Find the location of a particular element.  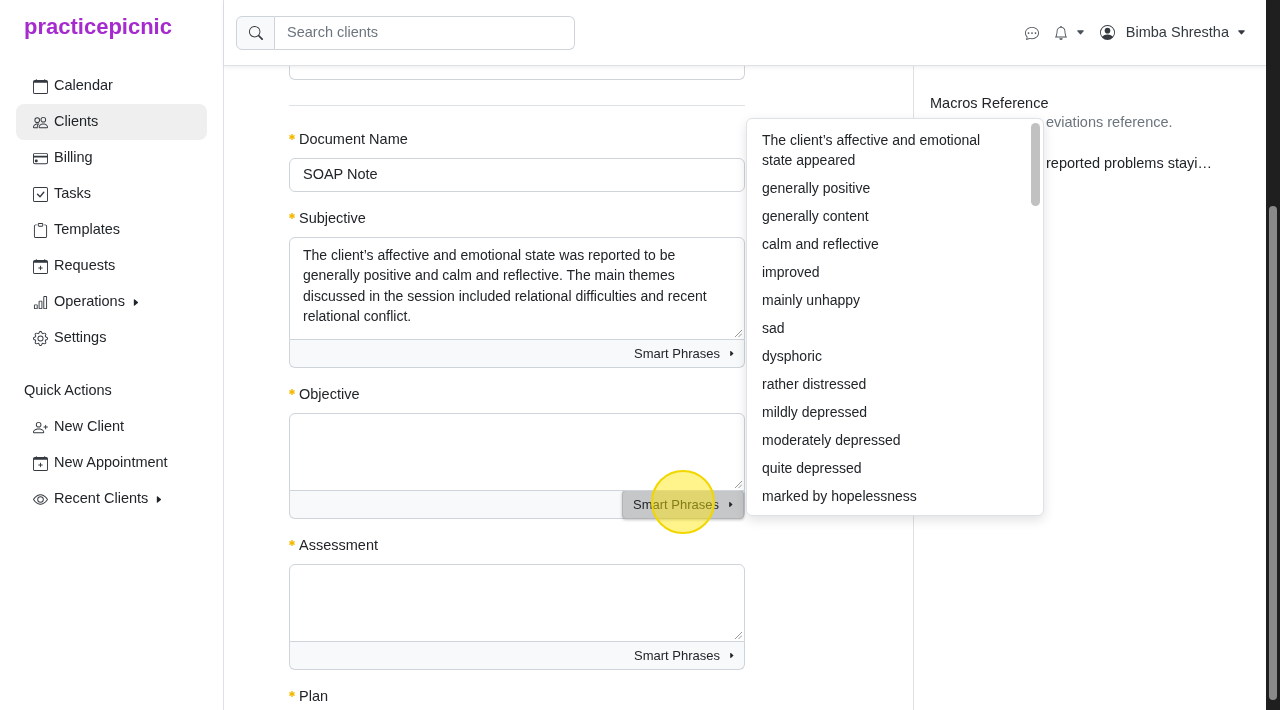

search-icon is located at coordinates (255, 32).